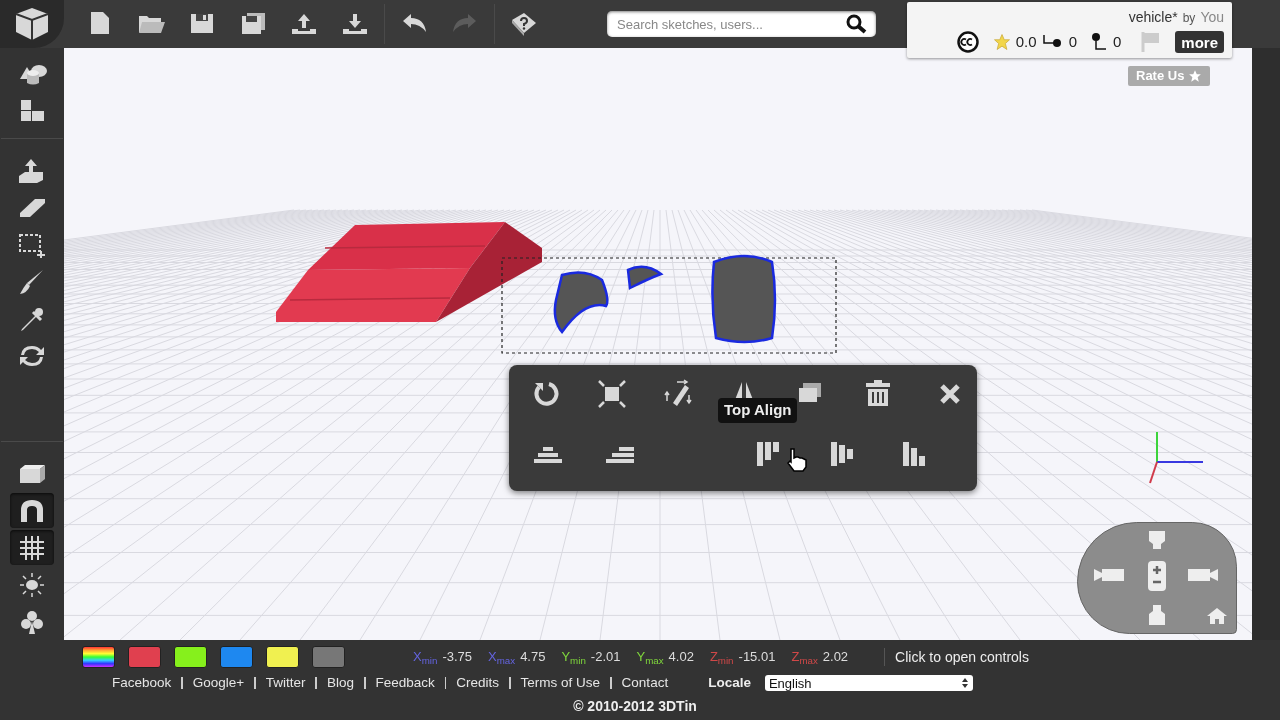 Image resolution: width=1280 pixels, height=720 pixels. What do you see at coordinates (533, 657) in the screenshot?
I see `bound-value: 4.75` at bounding box center [533, 657].